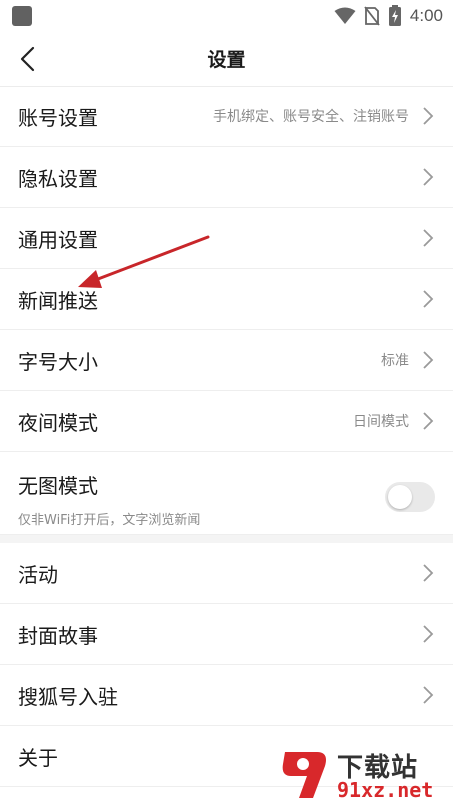  I want to click on settings-item-privacy: 隐私设置, so click(226, 177).